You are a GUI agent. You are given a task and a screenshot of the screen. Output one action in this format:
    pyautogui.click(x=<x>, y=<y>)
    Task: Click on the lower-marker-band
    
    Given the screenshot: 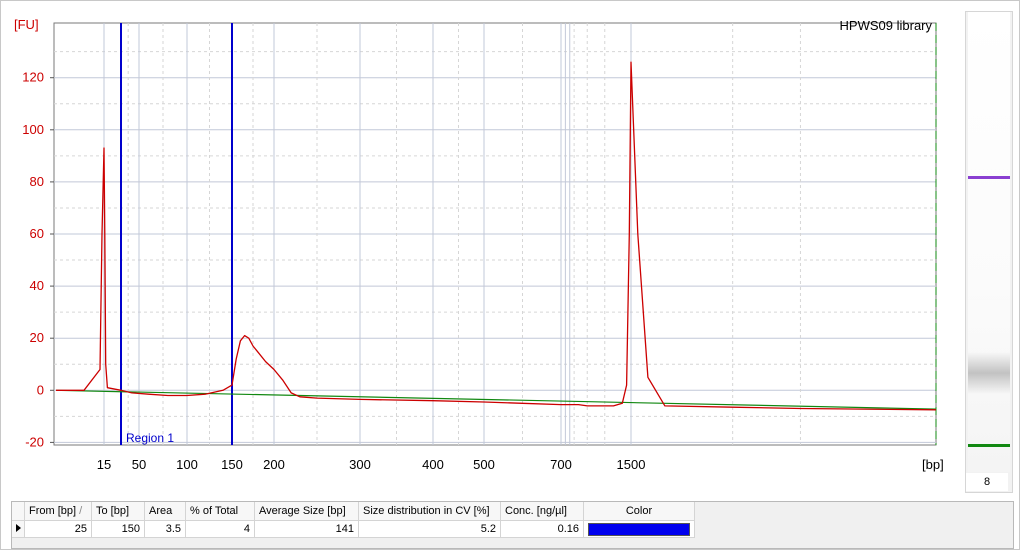 What is the action you would take?
    pyautogui.click(x=989, y=445)
    